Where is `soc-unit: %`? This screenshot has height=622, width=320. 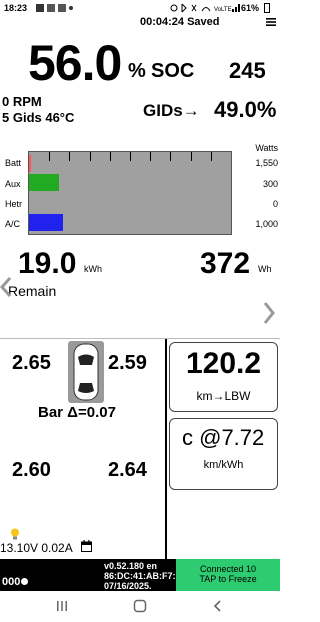 soc-unit: % is located at coordinates (137, 71).